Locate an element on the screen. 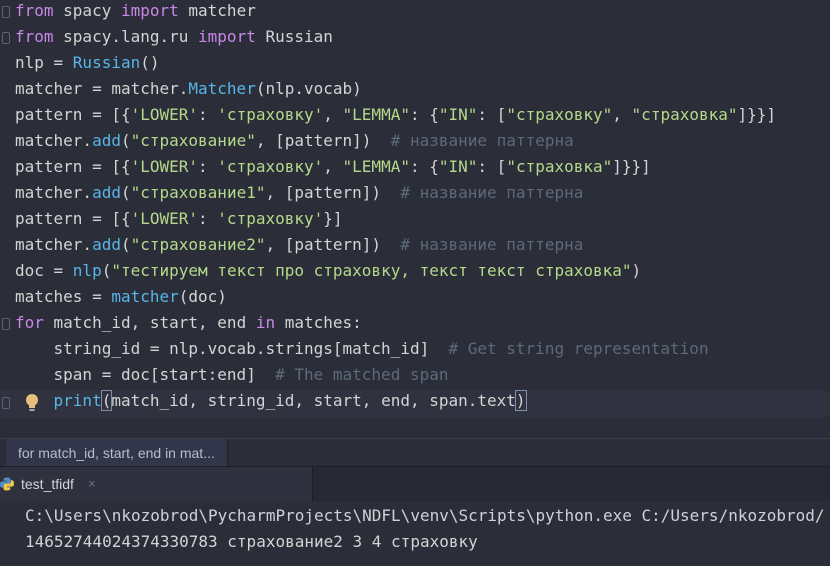 This screenshot has height=566, width=830. code-line: from spacy.lang.ru import Russian is located at coordinates (174, 37).